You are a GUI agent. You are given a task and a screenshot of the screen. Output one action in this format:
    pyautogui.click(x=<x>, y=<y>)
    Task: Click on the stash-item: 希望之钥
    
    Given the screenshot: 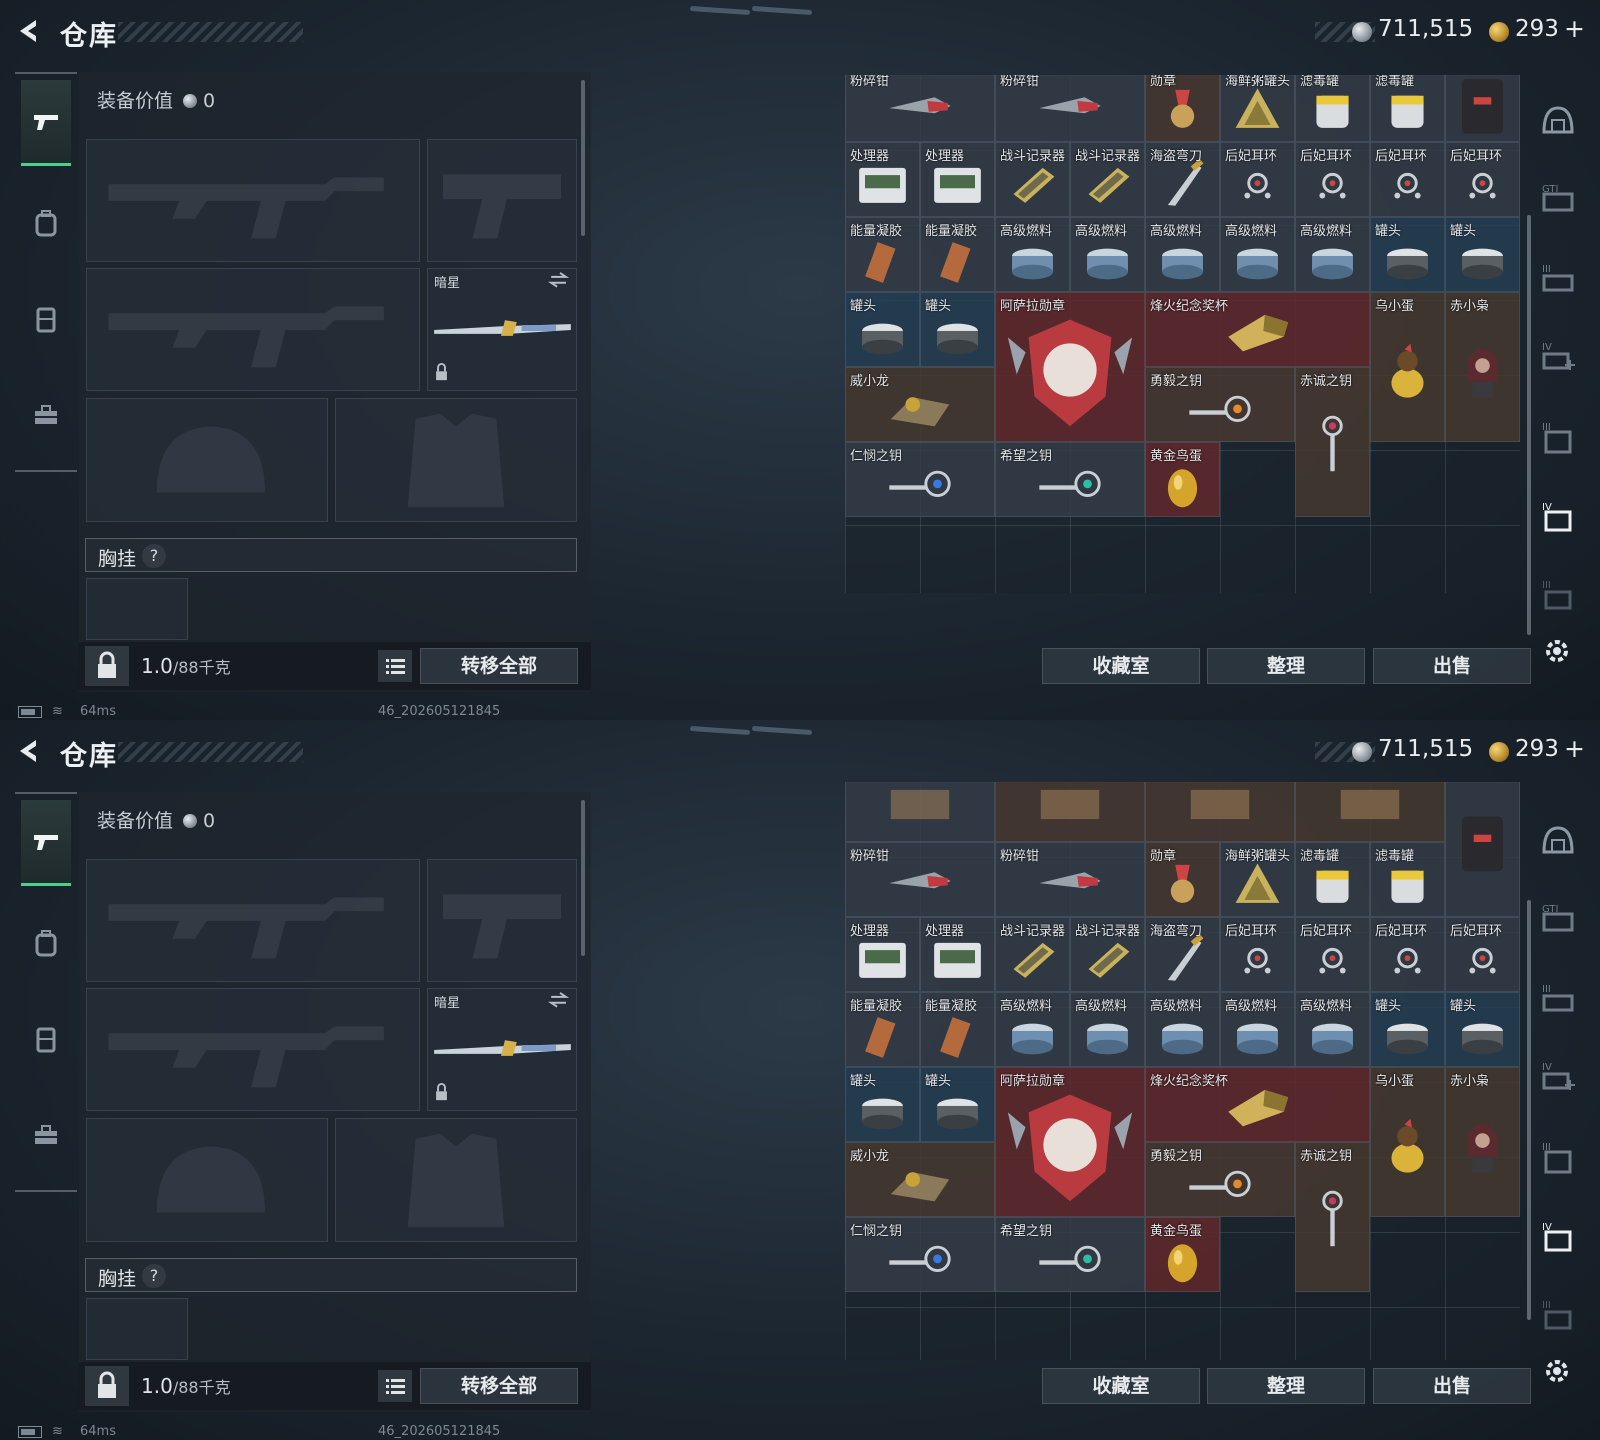 What is the action you would take?
    pyautogui.click(x=1070, y=479)
    